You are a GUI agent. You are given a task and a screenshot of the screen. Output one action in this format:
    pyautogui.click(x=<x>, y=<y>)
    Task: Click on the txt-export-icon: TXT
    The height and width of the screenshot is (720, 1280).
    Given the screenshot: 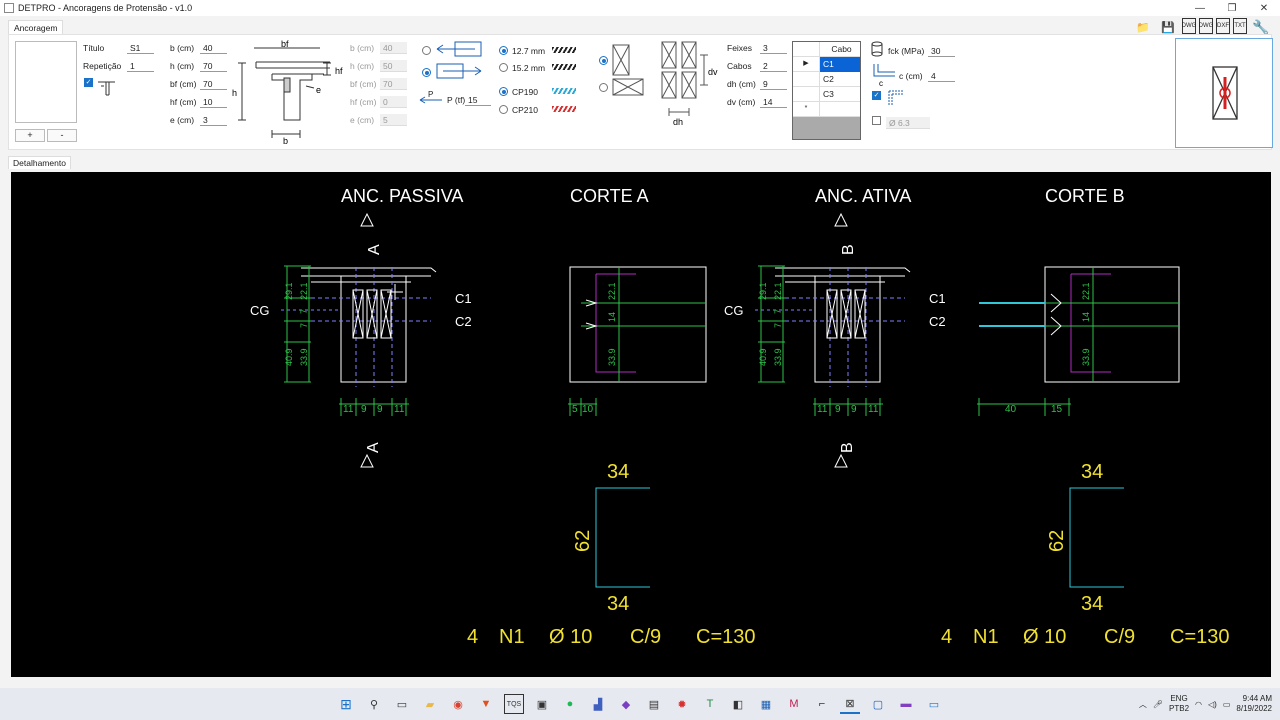 What is the action you would take?
    pyautogui.click(x=1240, y=26)
    